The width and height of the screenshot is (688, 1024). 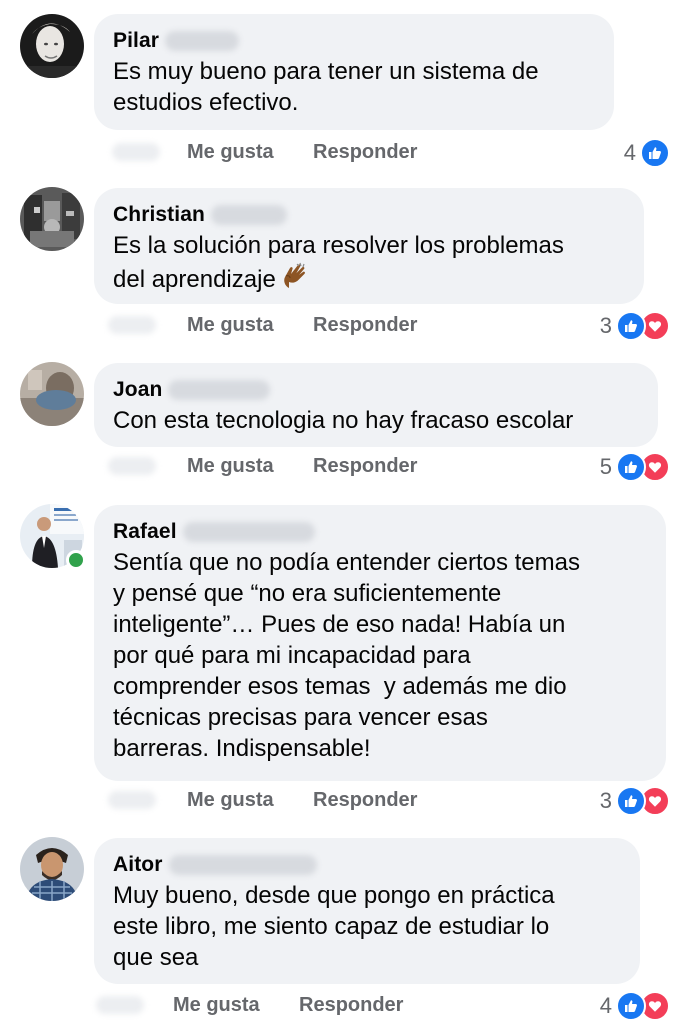 I want to click on online-status-indicator, so click(x=76, y=560).